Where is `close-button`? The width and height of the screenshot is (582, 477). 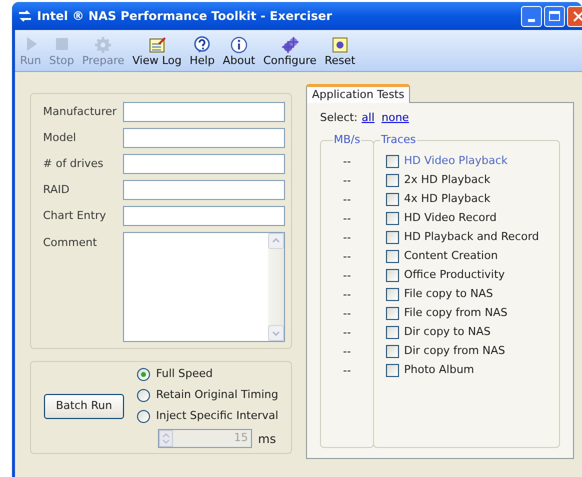 close-button is located at coordinates (574, 16).